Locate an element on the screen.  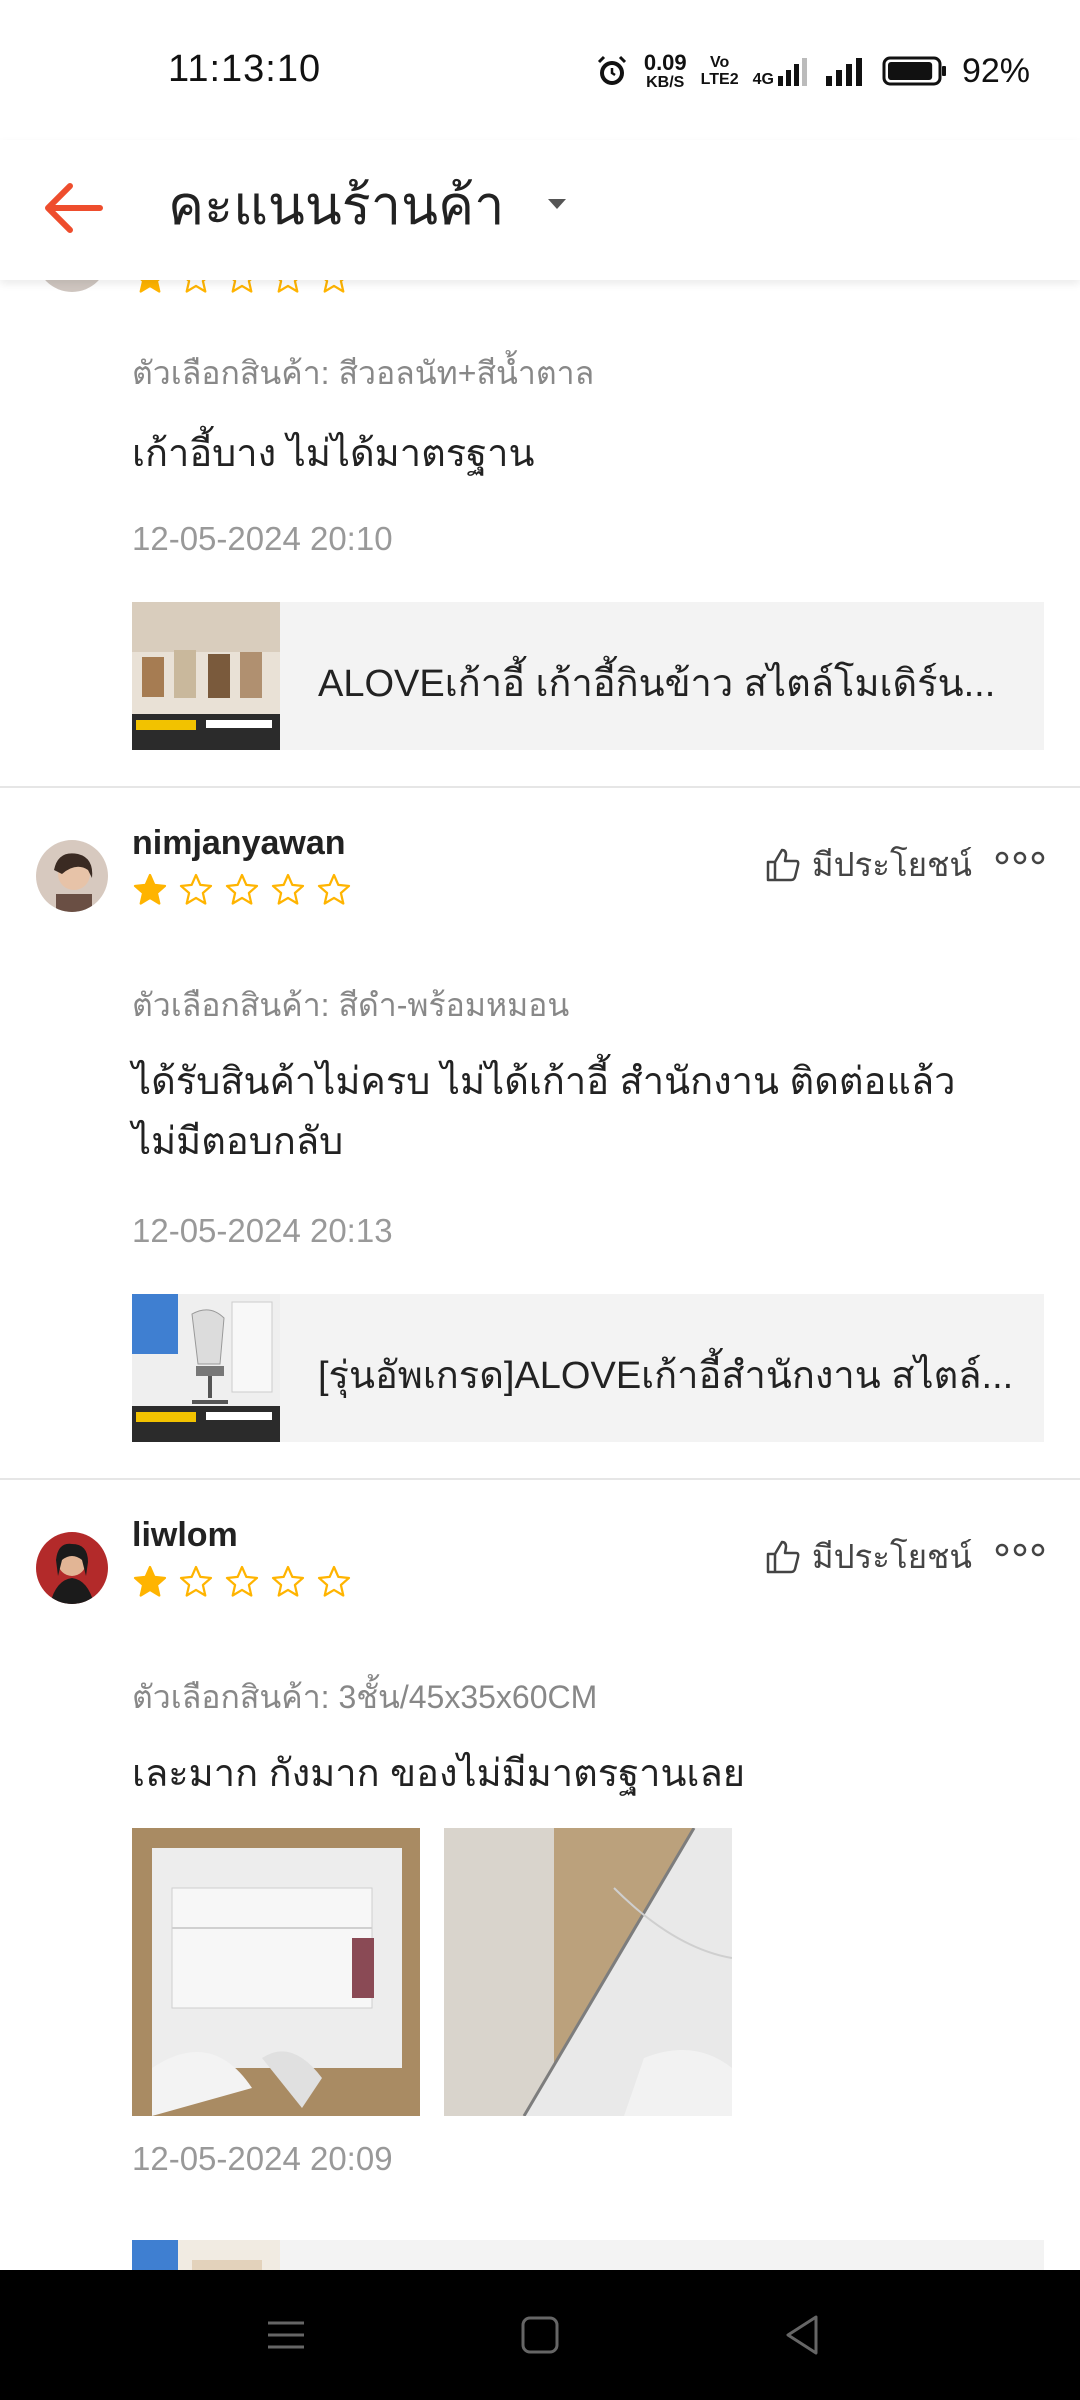
app-header: คะแนนร้านค้า is located at coordinates (540, 210).